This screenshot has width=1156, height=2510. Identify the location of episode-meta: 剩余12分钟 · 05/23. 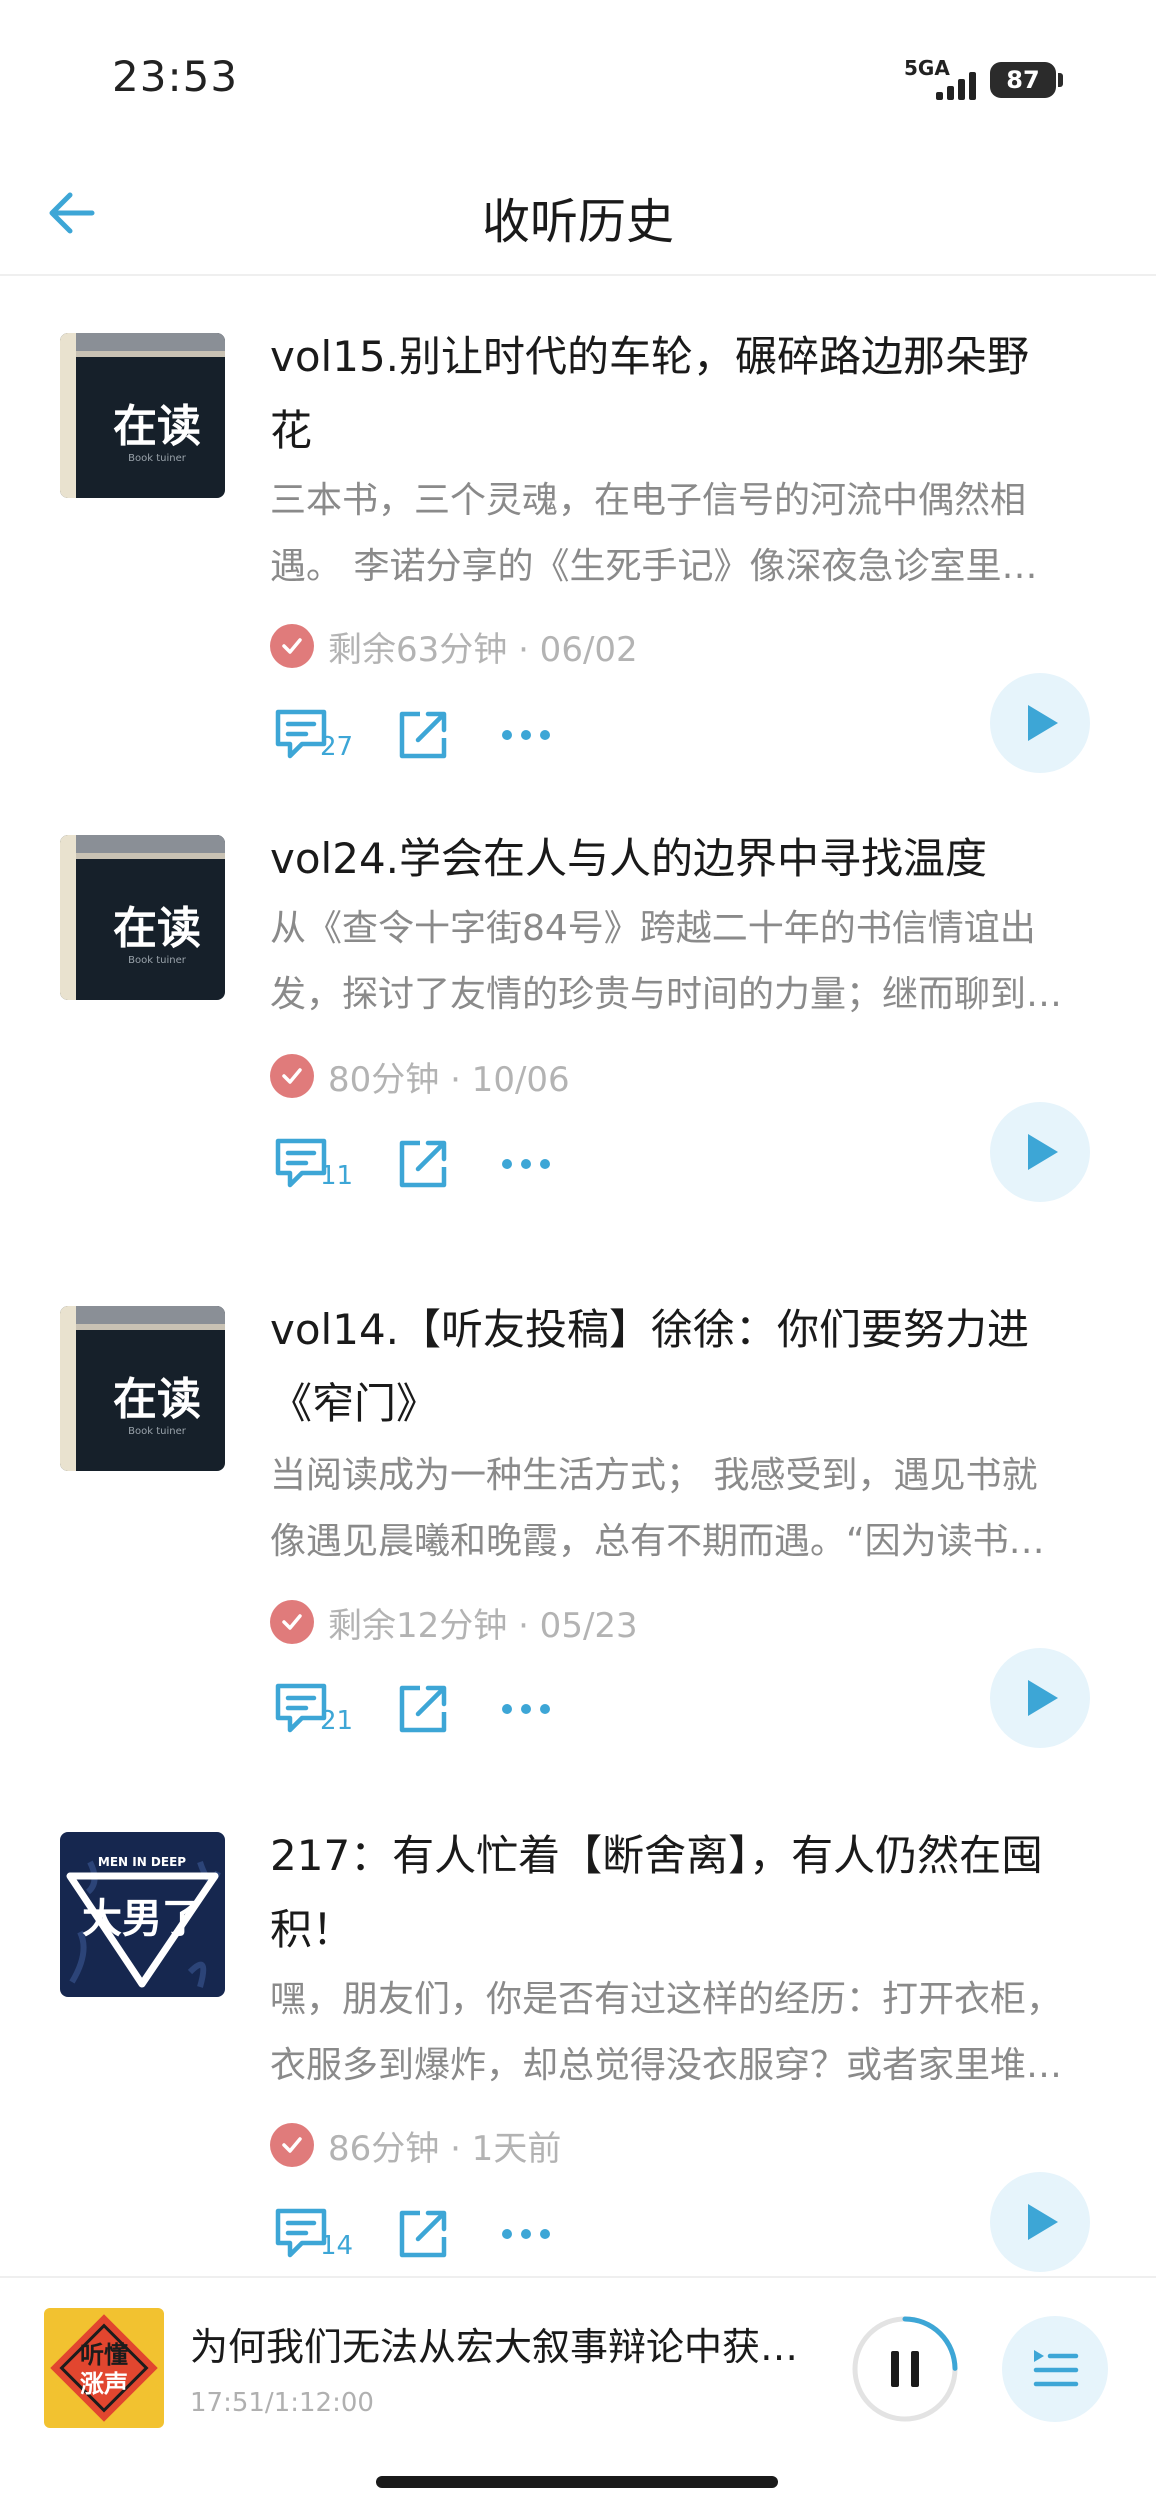
(454, 1622).